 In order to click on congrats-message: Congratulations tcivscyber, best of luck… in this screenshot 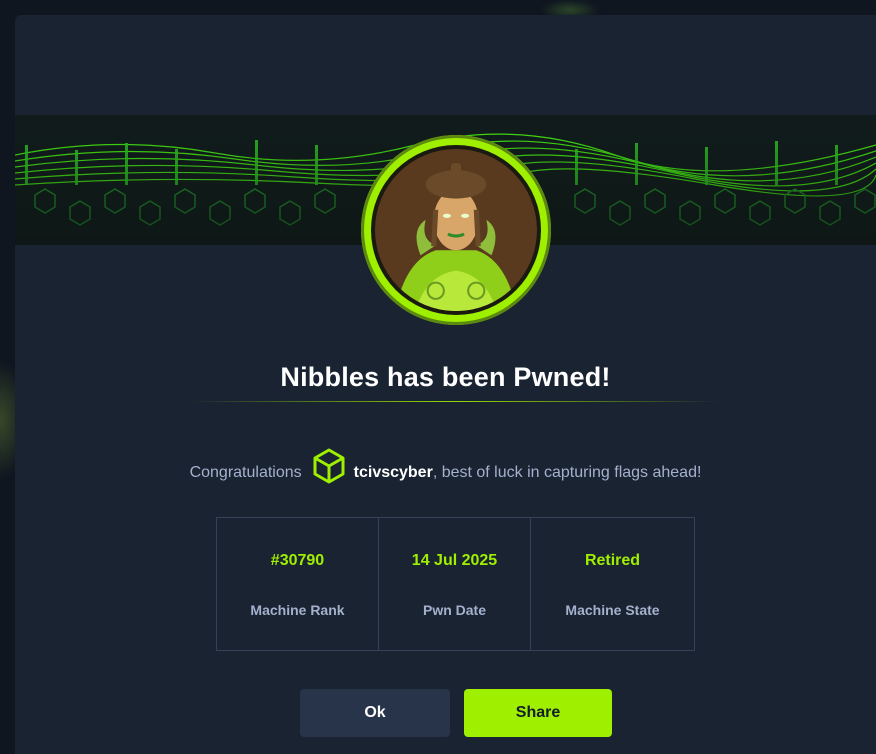, I will do `click(445, 471)`.